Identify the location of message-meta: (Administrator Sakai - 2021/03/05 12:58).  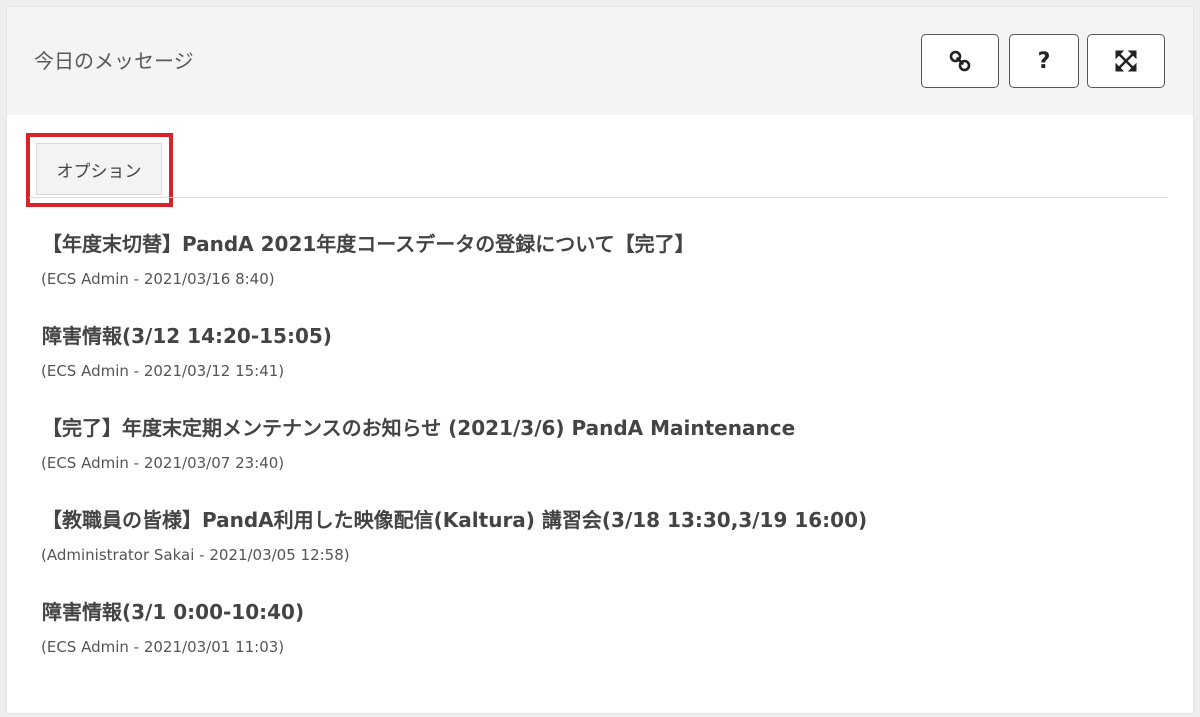
(195, 555).